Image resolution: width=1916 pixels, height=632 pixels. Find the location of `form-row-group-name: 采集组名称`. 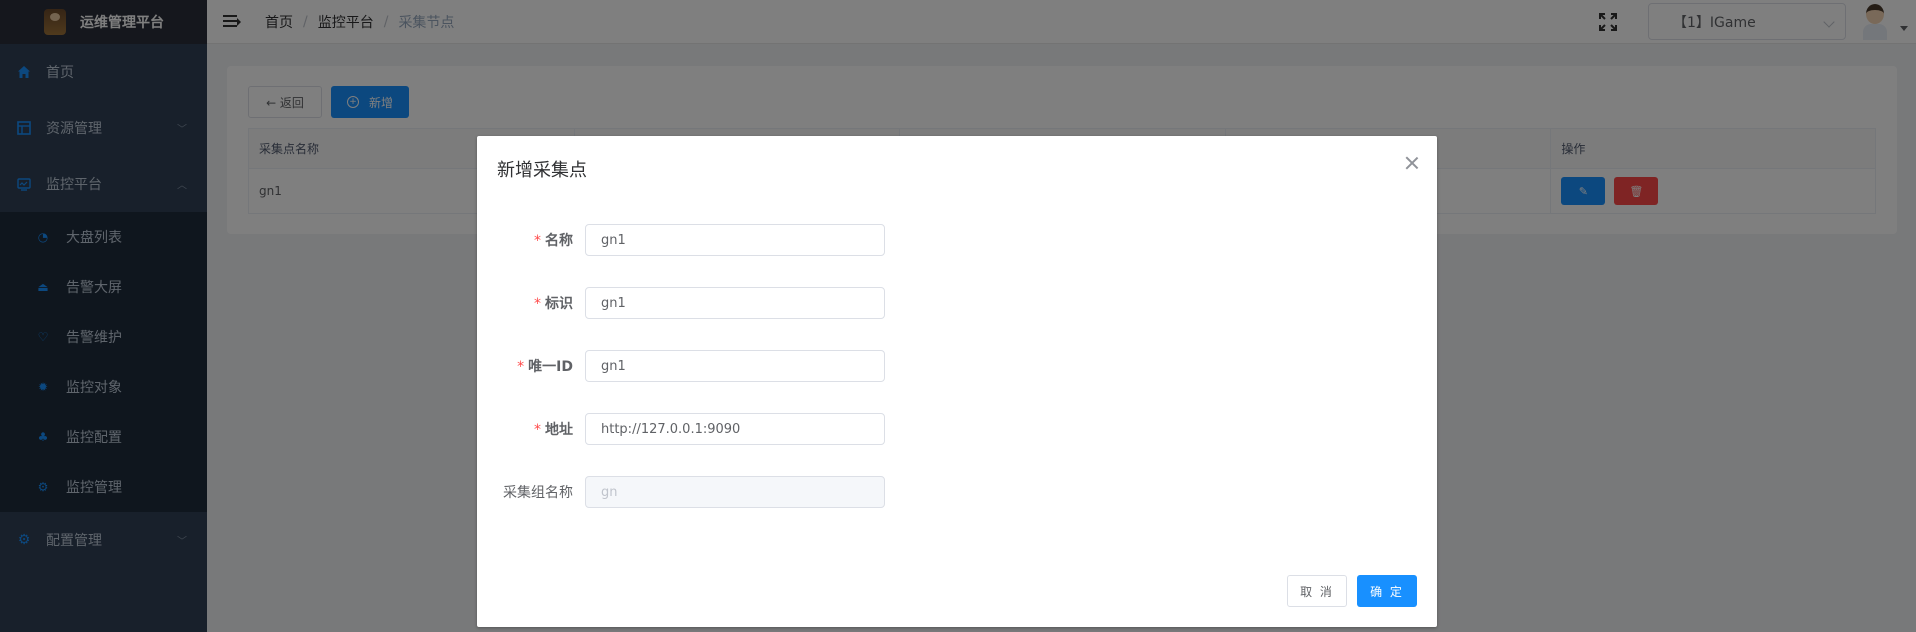

form-row-group-name: 采集组名称 is located at coordinates (957, 492).